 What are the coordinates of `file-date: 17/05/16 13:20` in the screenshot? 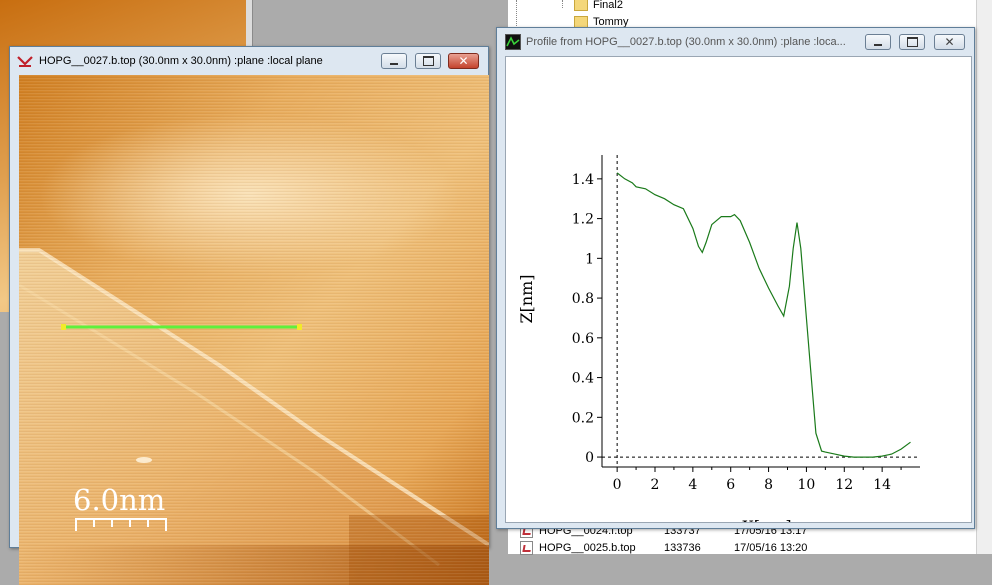 It's located at (771, 547).